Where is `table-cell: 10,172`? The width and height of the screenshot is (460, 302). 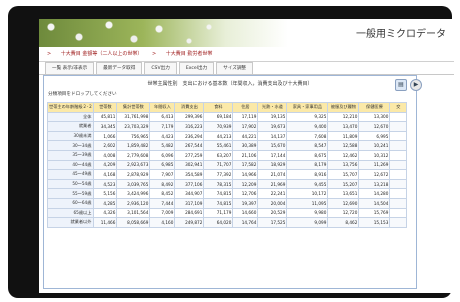
table-cell: 10,172 is located at coordinates (307, 193).